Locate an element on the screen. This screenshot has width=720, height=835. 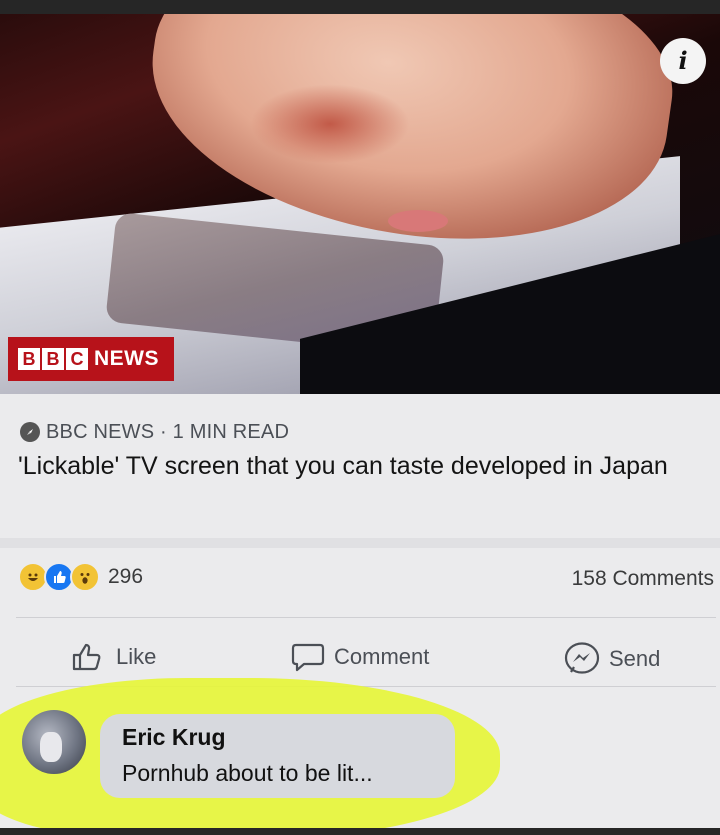
comment-icon is located at coordinates (308, 657).